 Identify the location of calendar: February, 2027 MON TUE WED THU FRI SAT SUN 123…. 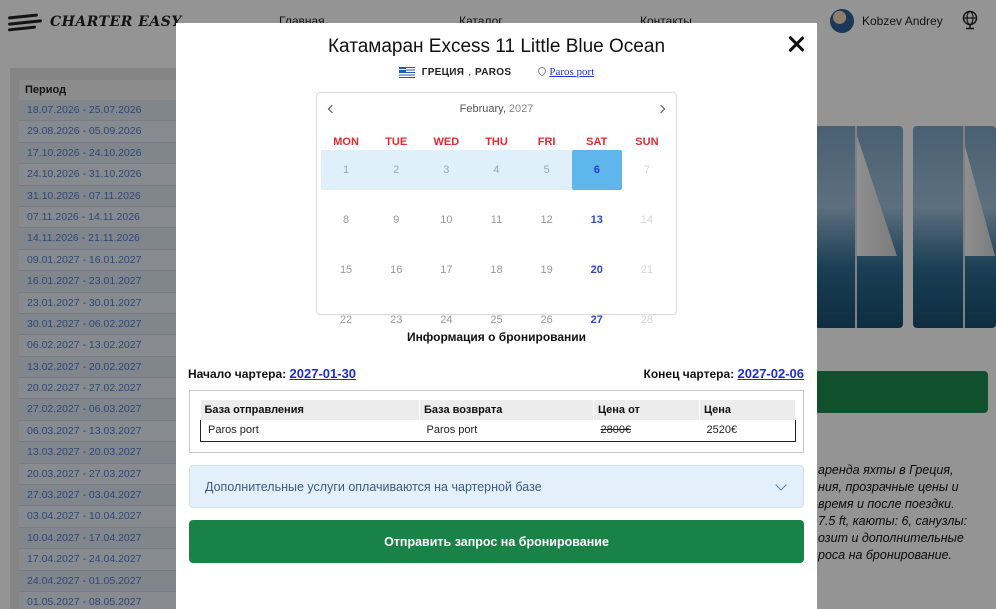
(496, 209).